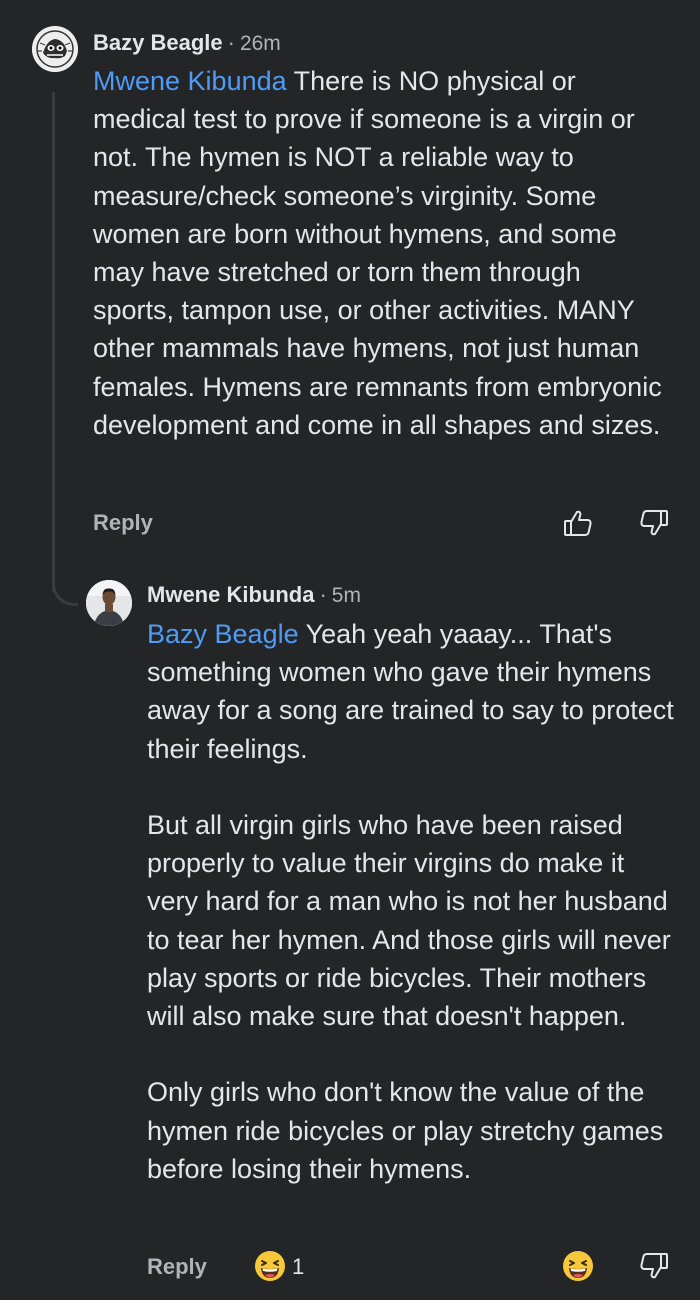  Describe the element at coordinates (158, 42) in the screenshot. I see `author-name: Bazy Beagle` at that location.